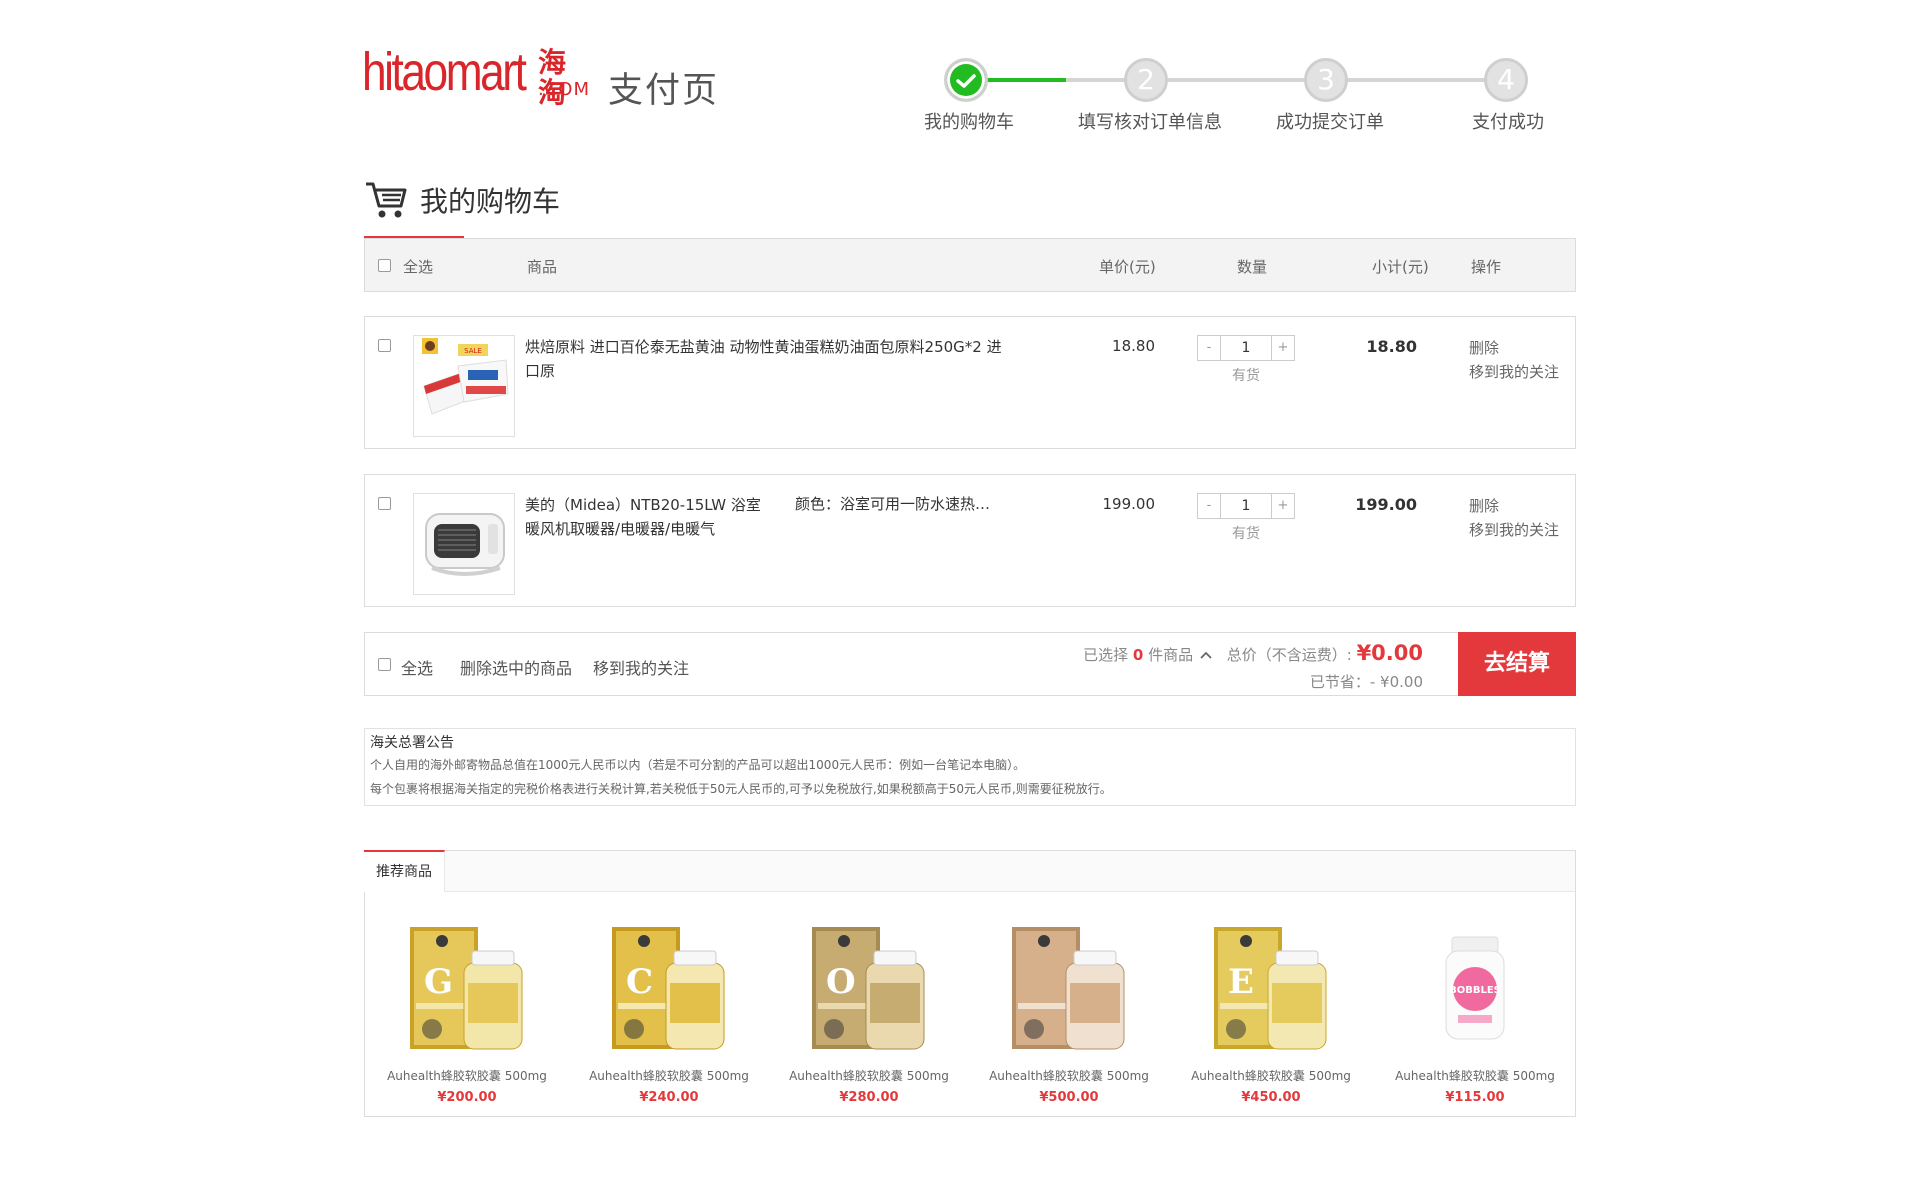 The image size is (1920, 1191). Describe the element at coordinates (1326, 80) in the screenshot. I see `step-3-dot: 3` at that location.